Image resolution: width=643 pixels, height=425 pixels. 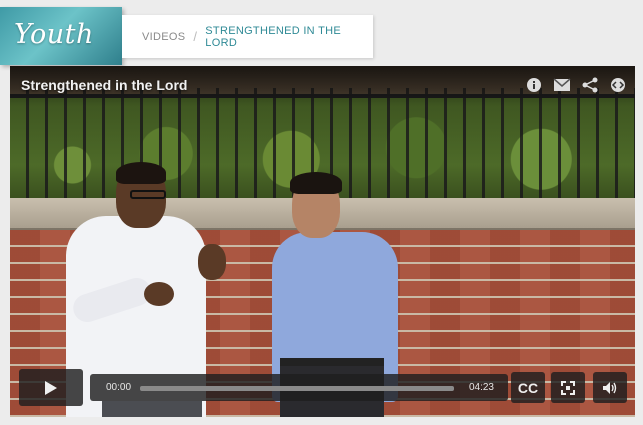 I want to click on email-icon, so click(x=562, y=85).